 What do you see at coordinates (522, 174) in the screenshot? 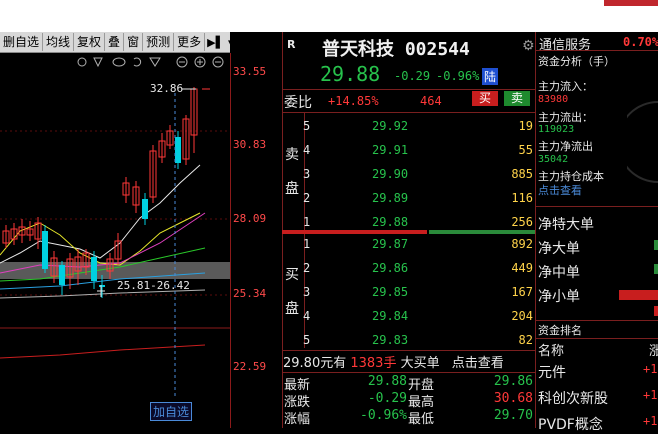
I see `ask-volume: 885` at bounding box center [522, 174].